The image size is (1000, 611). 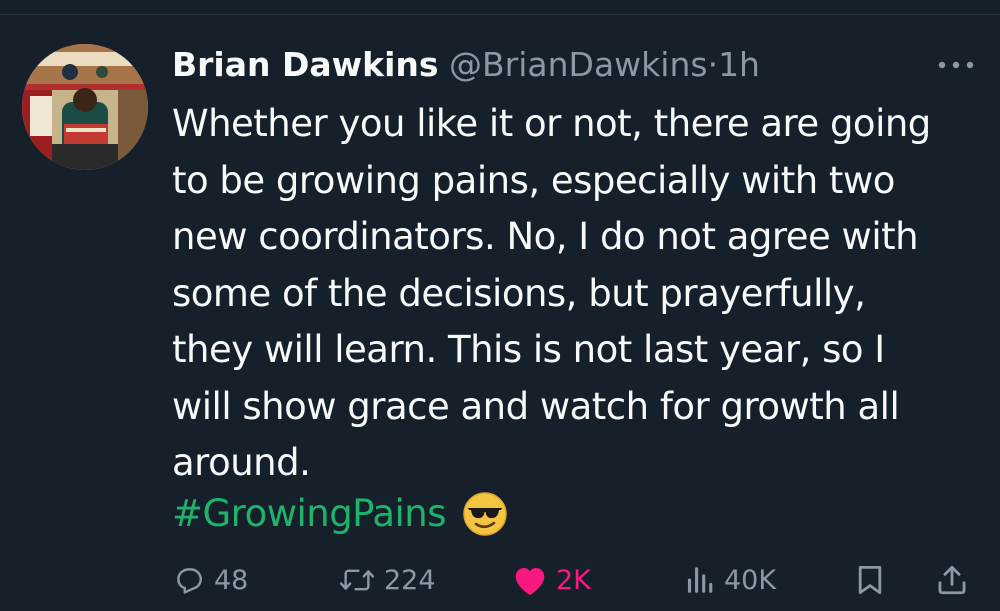 I want to click on reply-count: 48, so click(x=231, y=580).